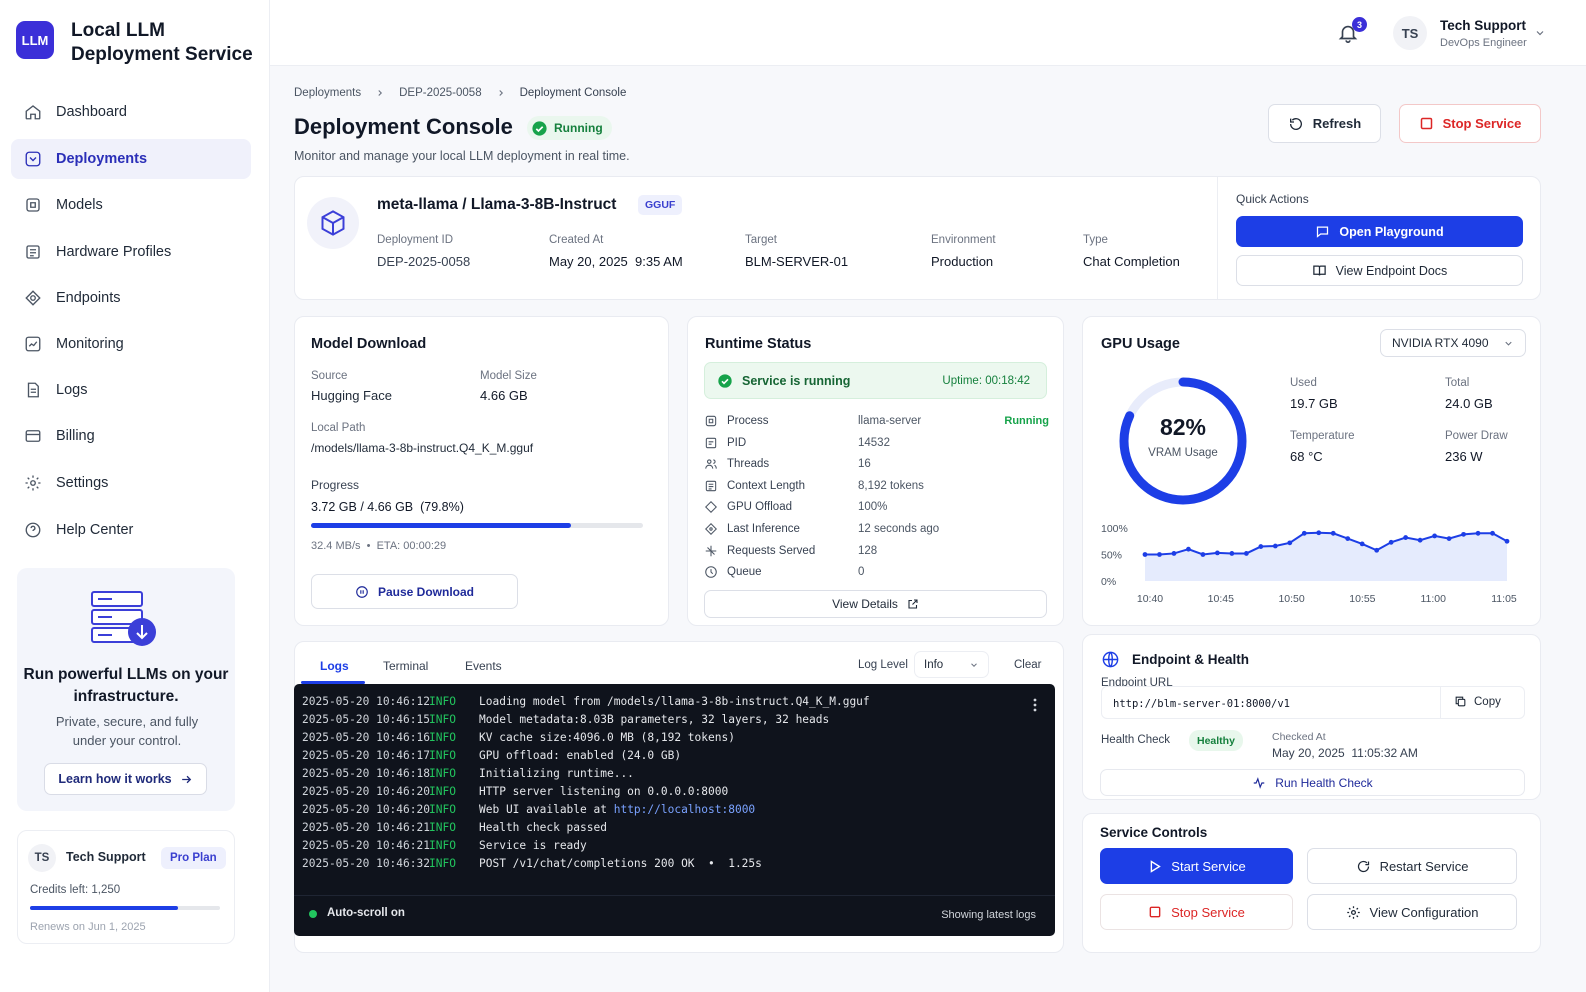 The image size is (1586, 992). Describe the element at coordinates (422, 448) in the screenshot. I see `path-value: /models/llama-3-8b-instruct.Q4_K_M.gguf` at that location.